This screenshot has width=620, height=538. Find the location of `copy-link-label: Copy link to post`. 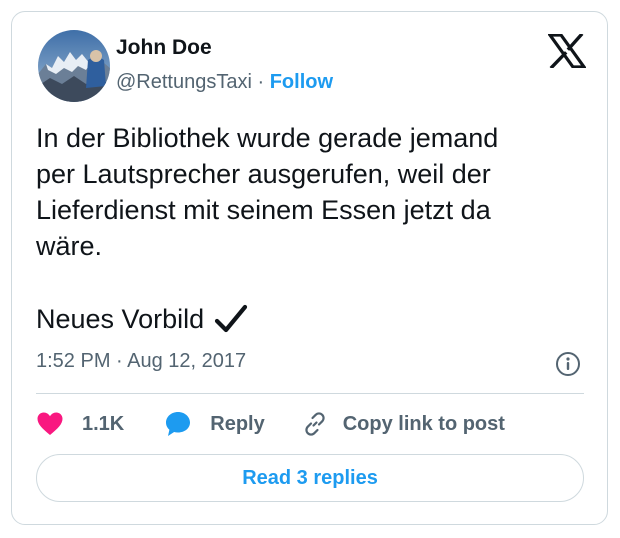

copy-link-label: Copy link to post is located at coordinates (423, 423).